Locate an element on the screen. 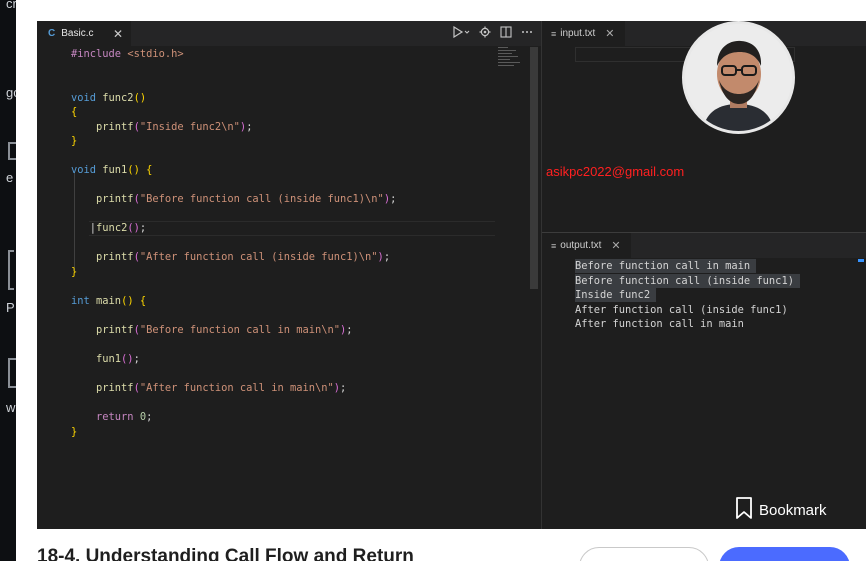 This screenshot has width=866, height=561. output-line: Inside func2 is located at coordinates (616, 295).